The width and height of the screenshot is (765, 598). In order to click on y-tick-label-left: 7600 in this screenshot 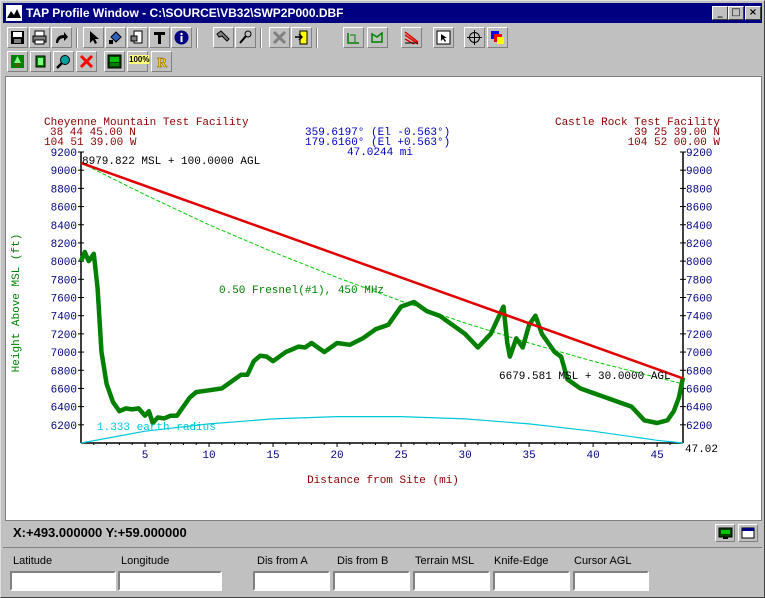, I will do `click(64, 300)`.